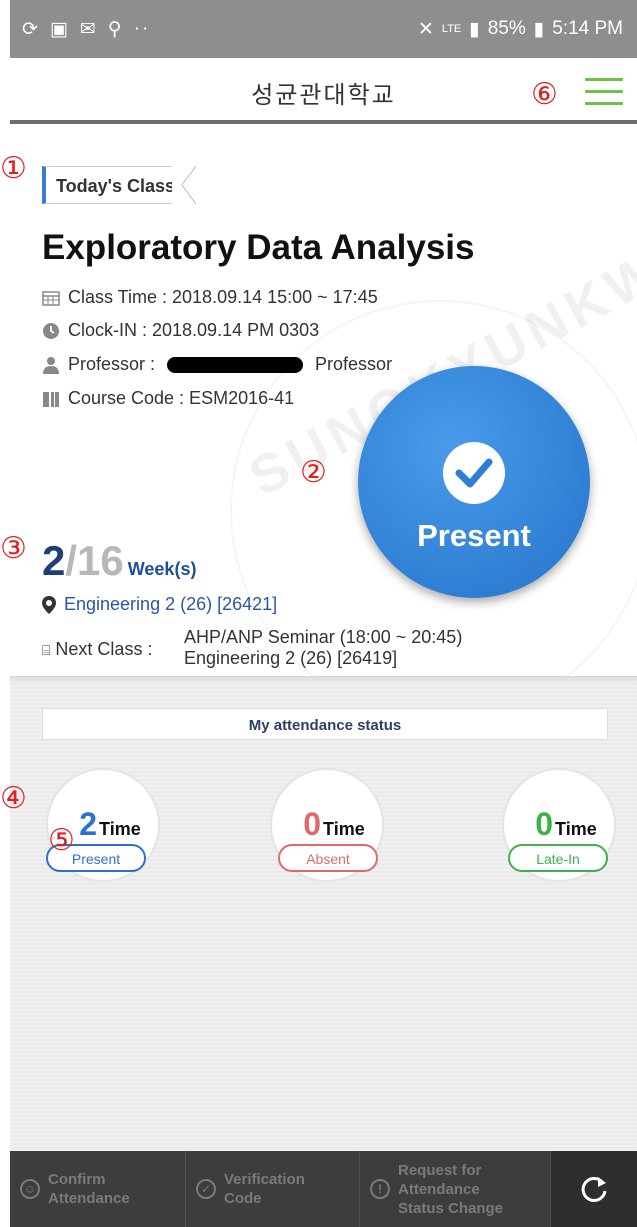  I want to click on confirm-line2: Attendance, so click(89, 1198).